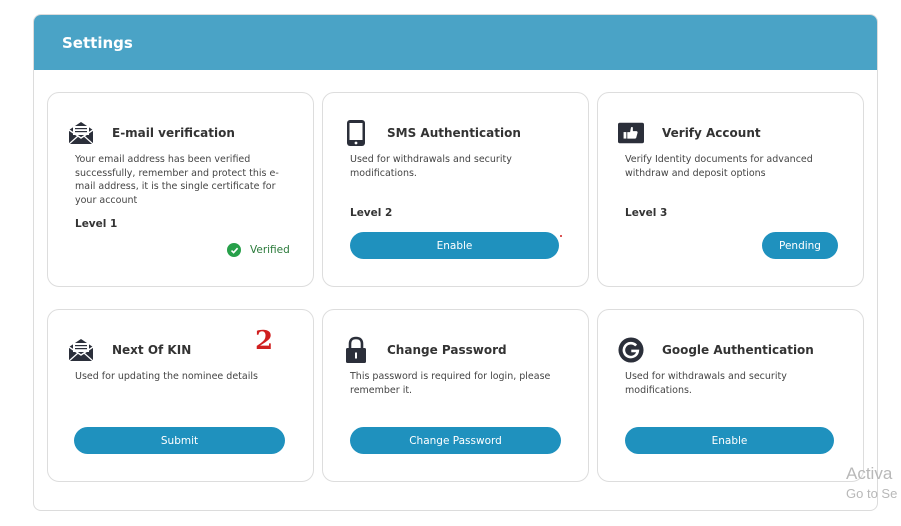 The image size is (901, 526). I want to click on thumbs-up-icon, so click(631, 133).